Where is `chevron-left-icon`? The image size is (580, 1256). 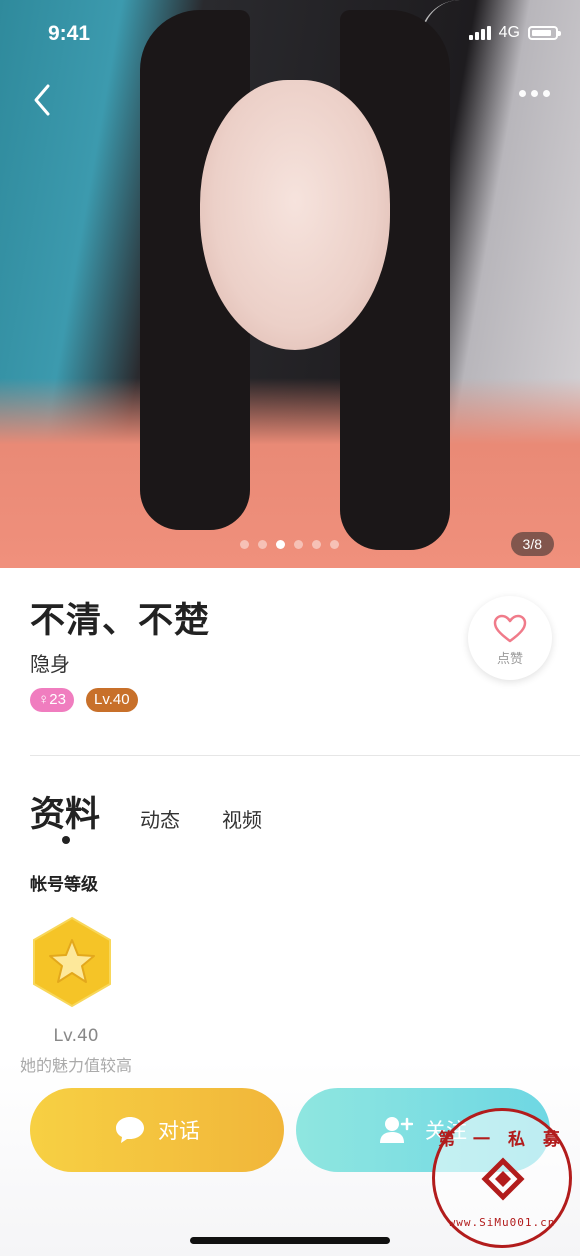
chevron-left-icon is located at coordinates (42, 100).